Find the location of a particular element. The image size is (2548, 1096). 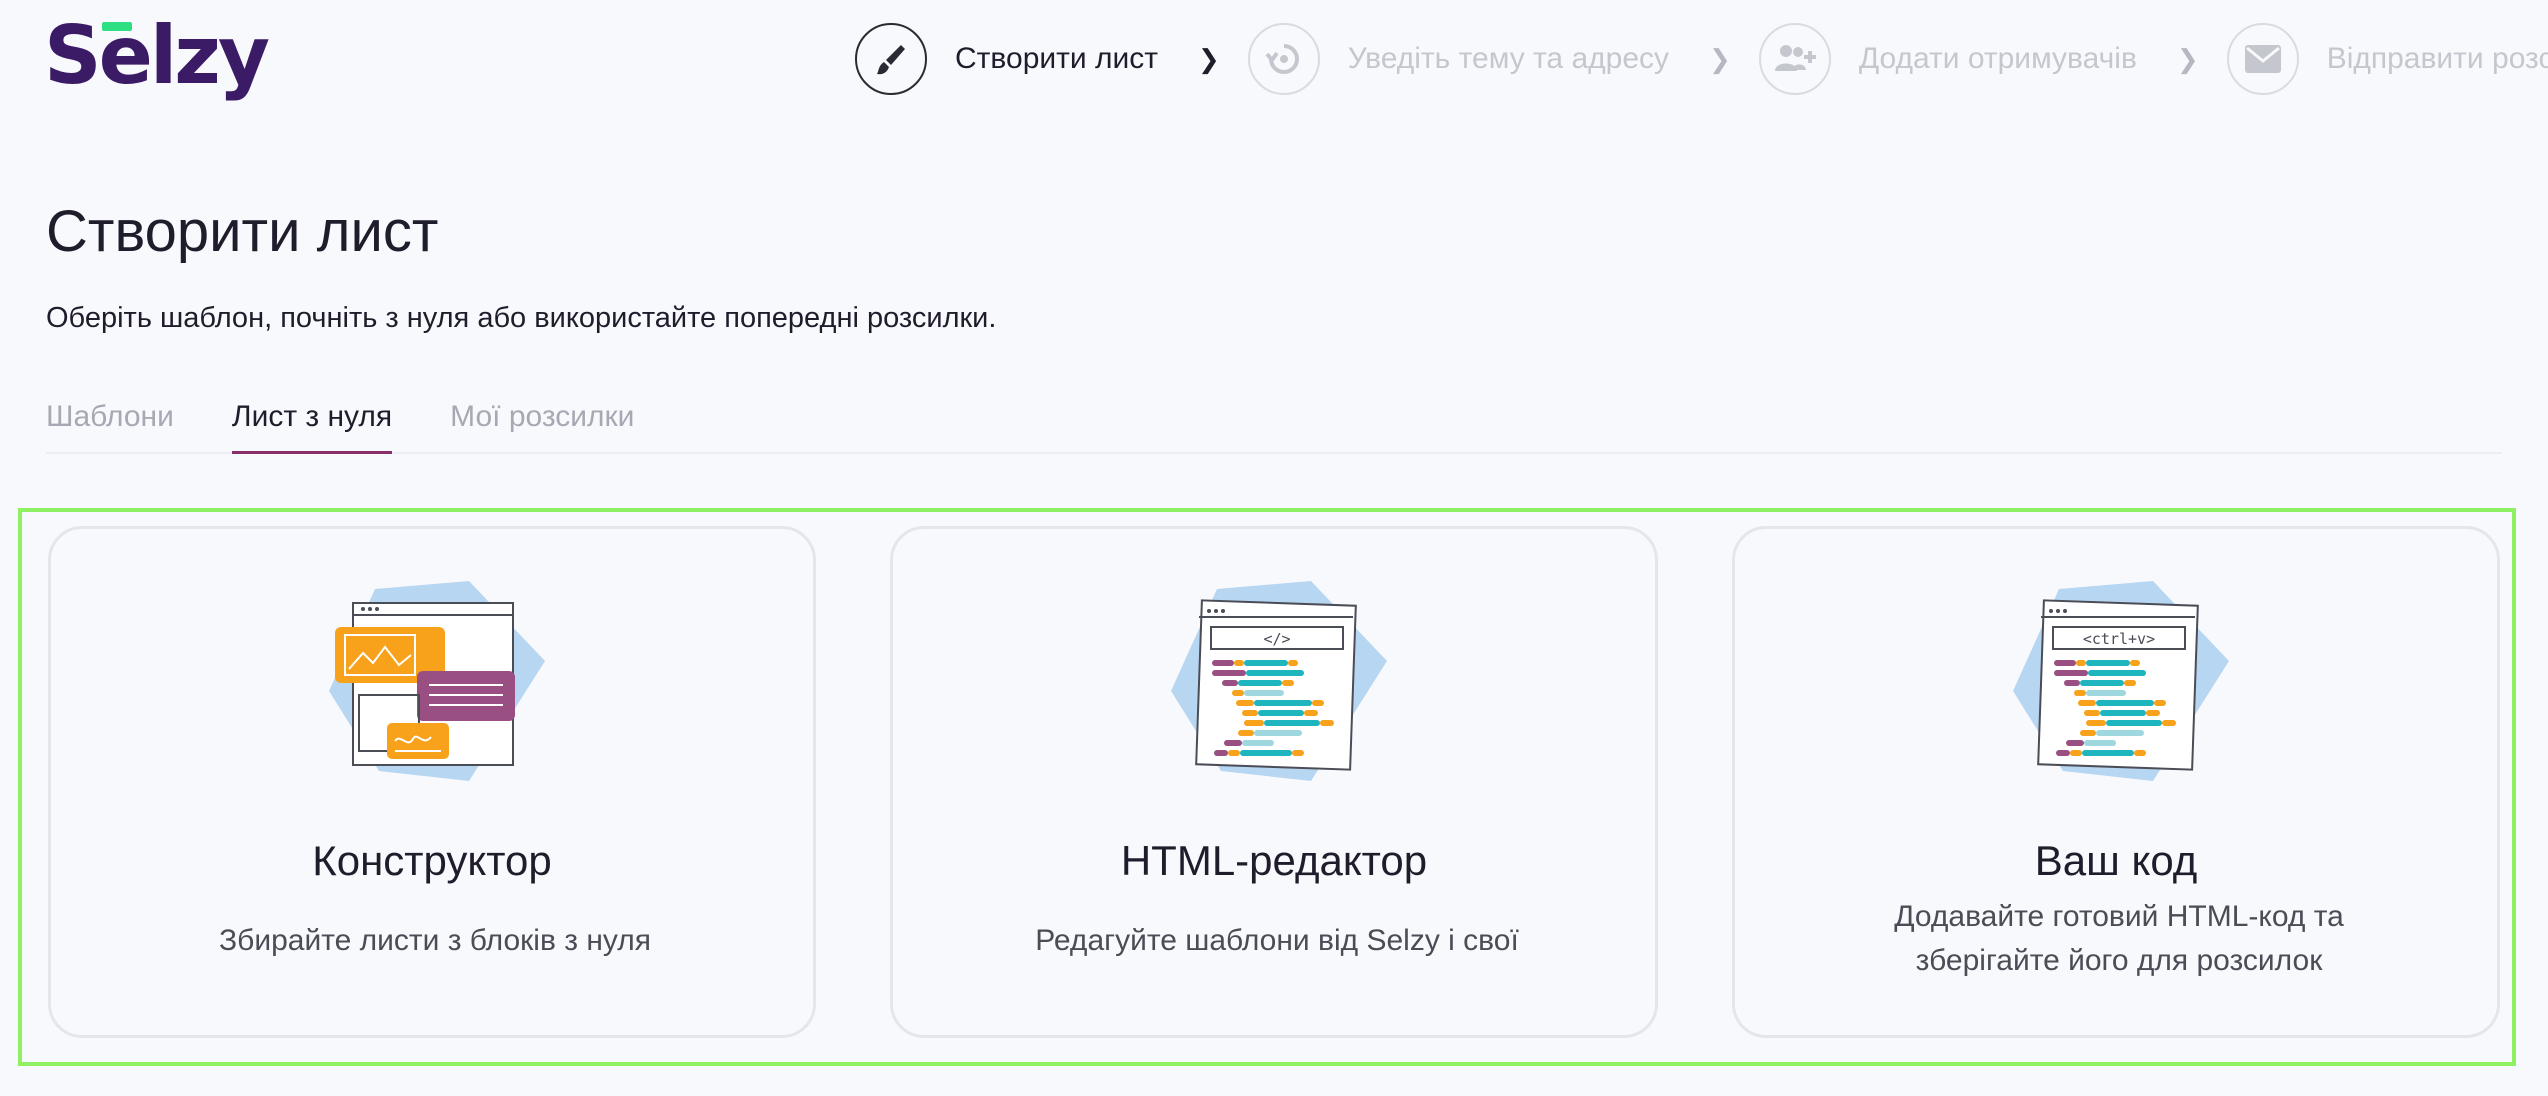

step-subject-address: Уведіть тему та адресу is located at coordinates (1458, 59).